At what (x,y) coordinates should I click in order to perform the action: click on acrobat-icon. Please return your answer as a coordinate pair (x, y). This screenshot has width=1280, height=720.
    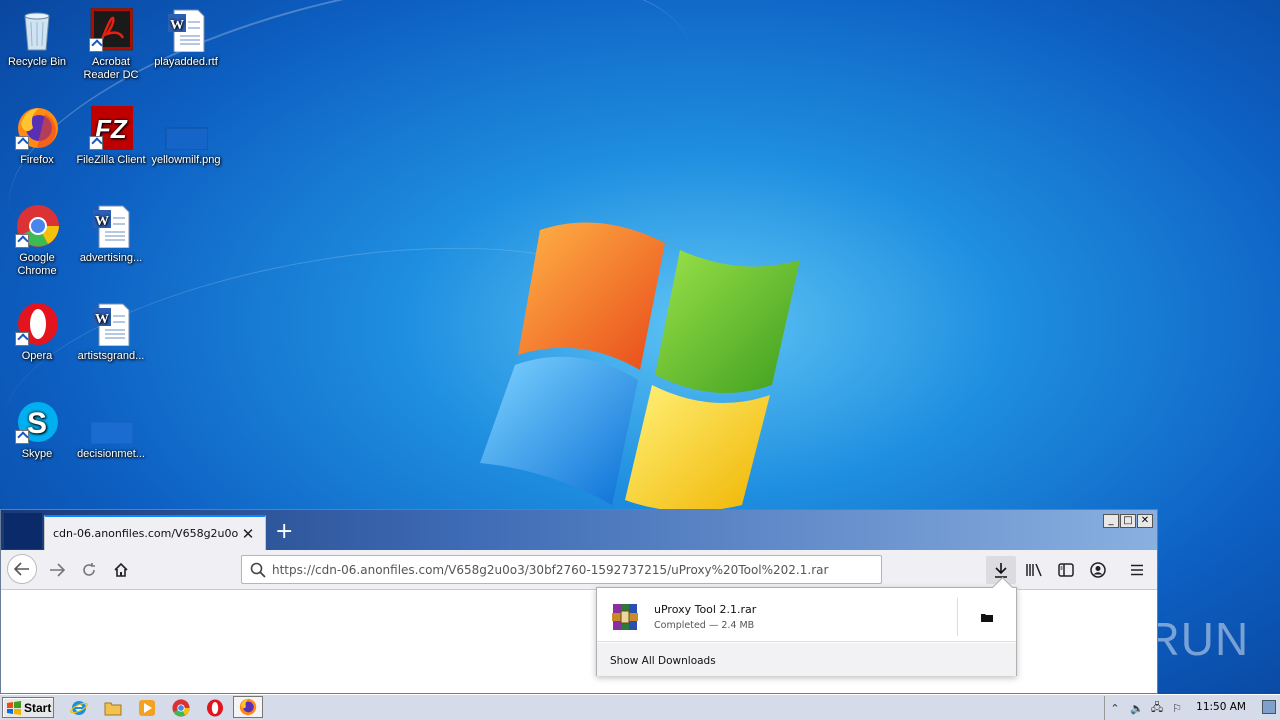
    Looking at the image, I should click on (111, 29).